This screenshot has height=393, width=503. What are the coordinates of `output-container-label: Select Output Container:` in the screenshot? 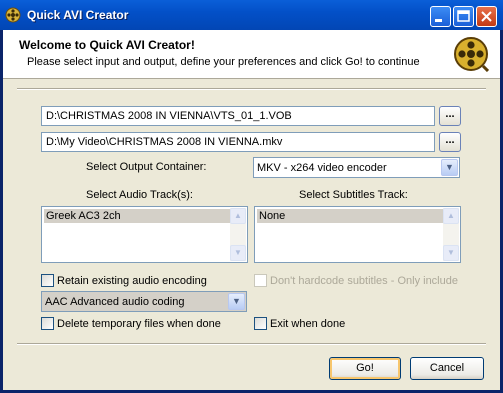 It's located at (146, 167).